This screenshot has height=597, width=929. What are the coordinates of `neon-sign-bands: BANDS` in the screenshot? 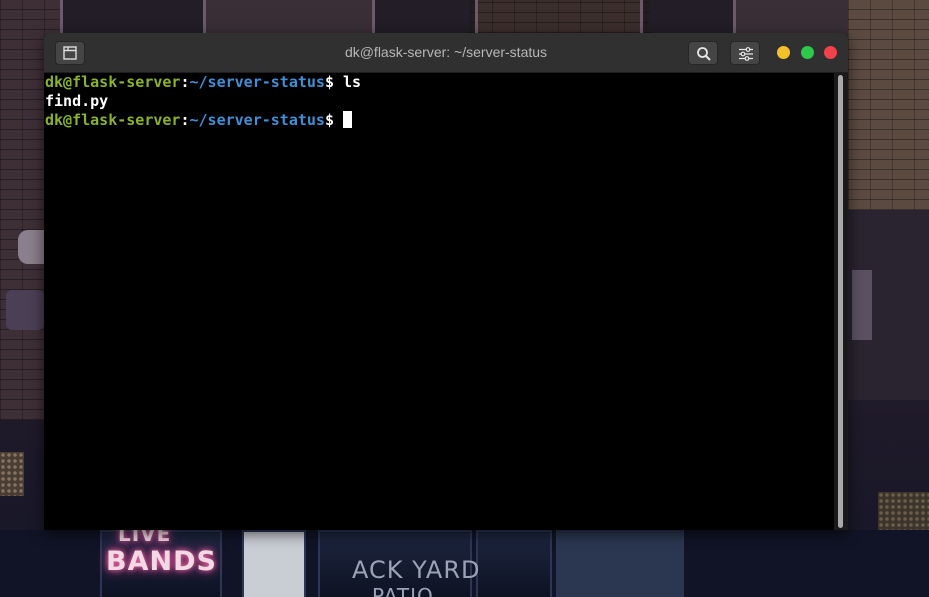 It's located at (161, 561).